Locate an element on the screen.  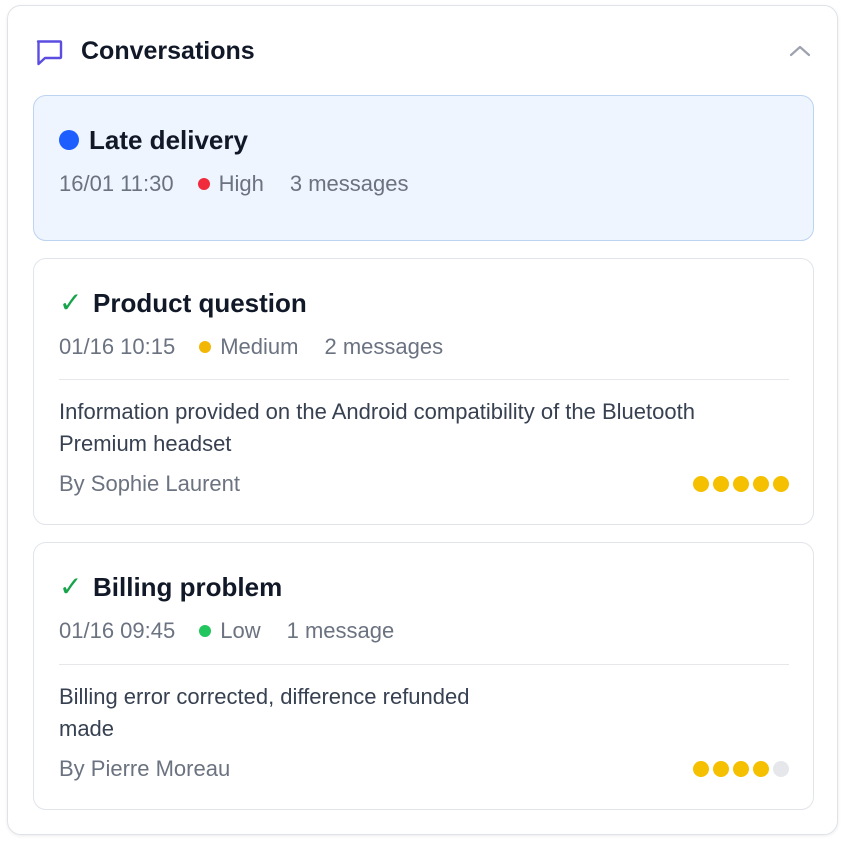
panel-title: Conversations is located at coordinates (168, 51).